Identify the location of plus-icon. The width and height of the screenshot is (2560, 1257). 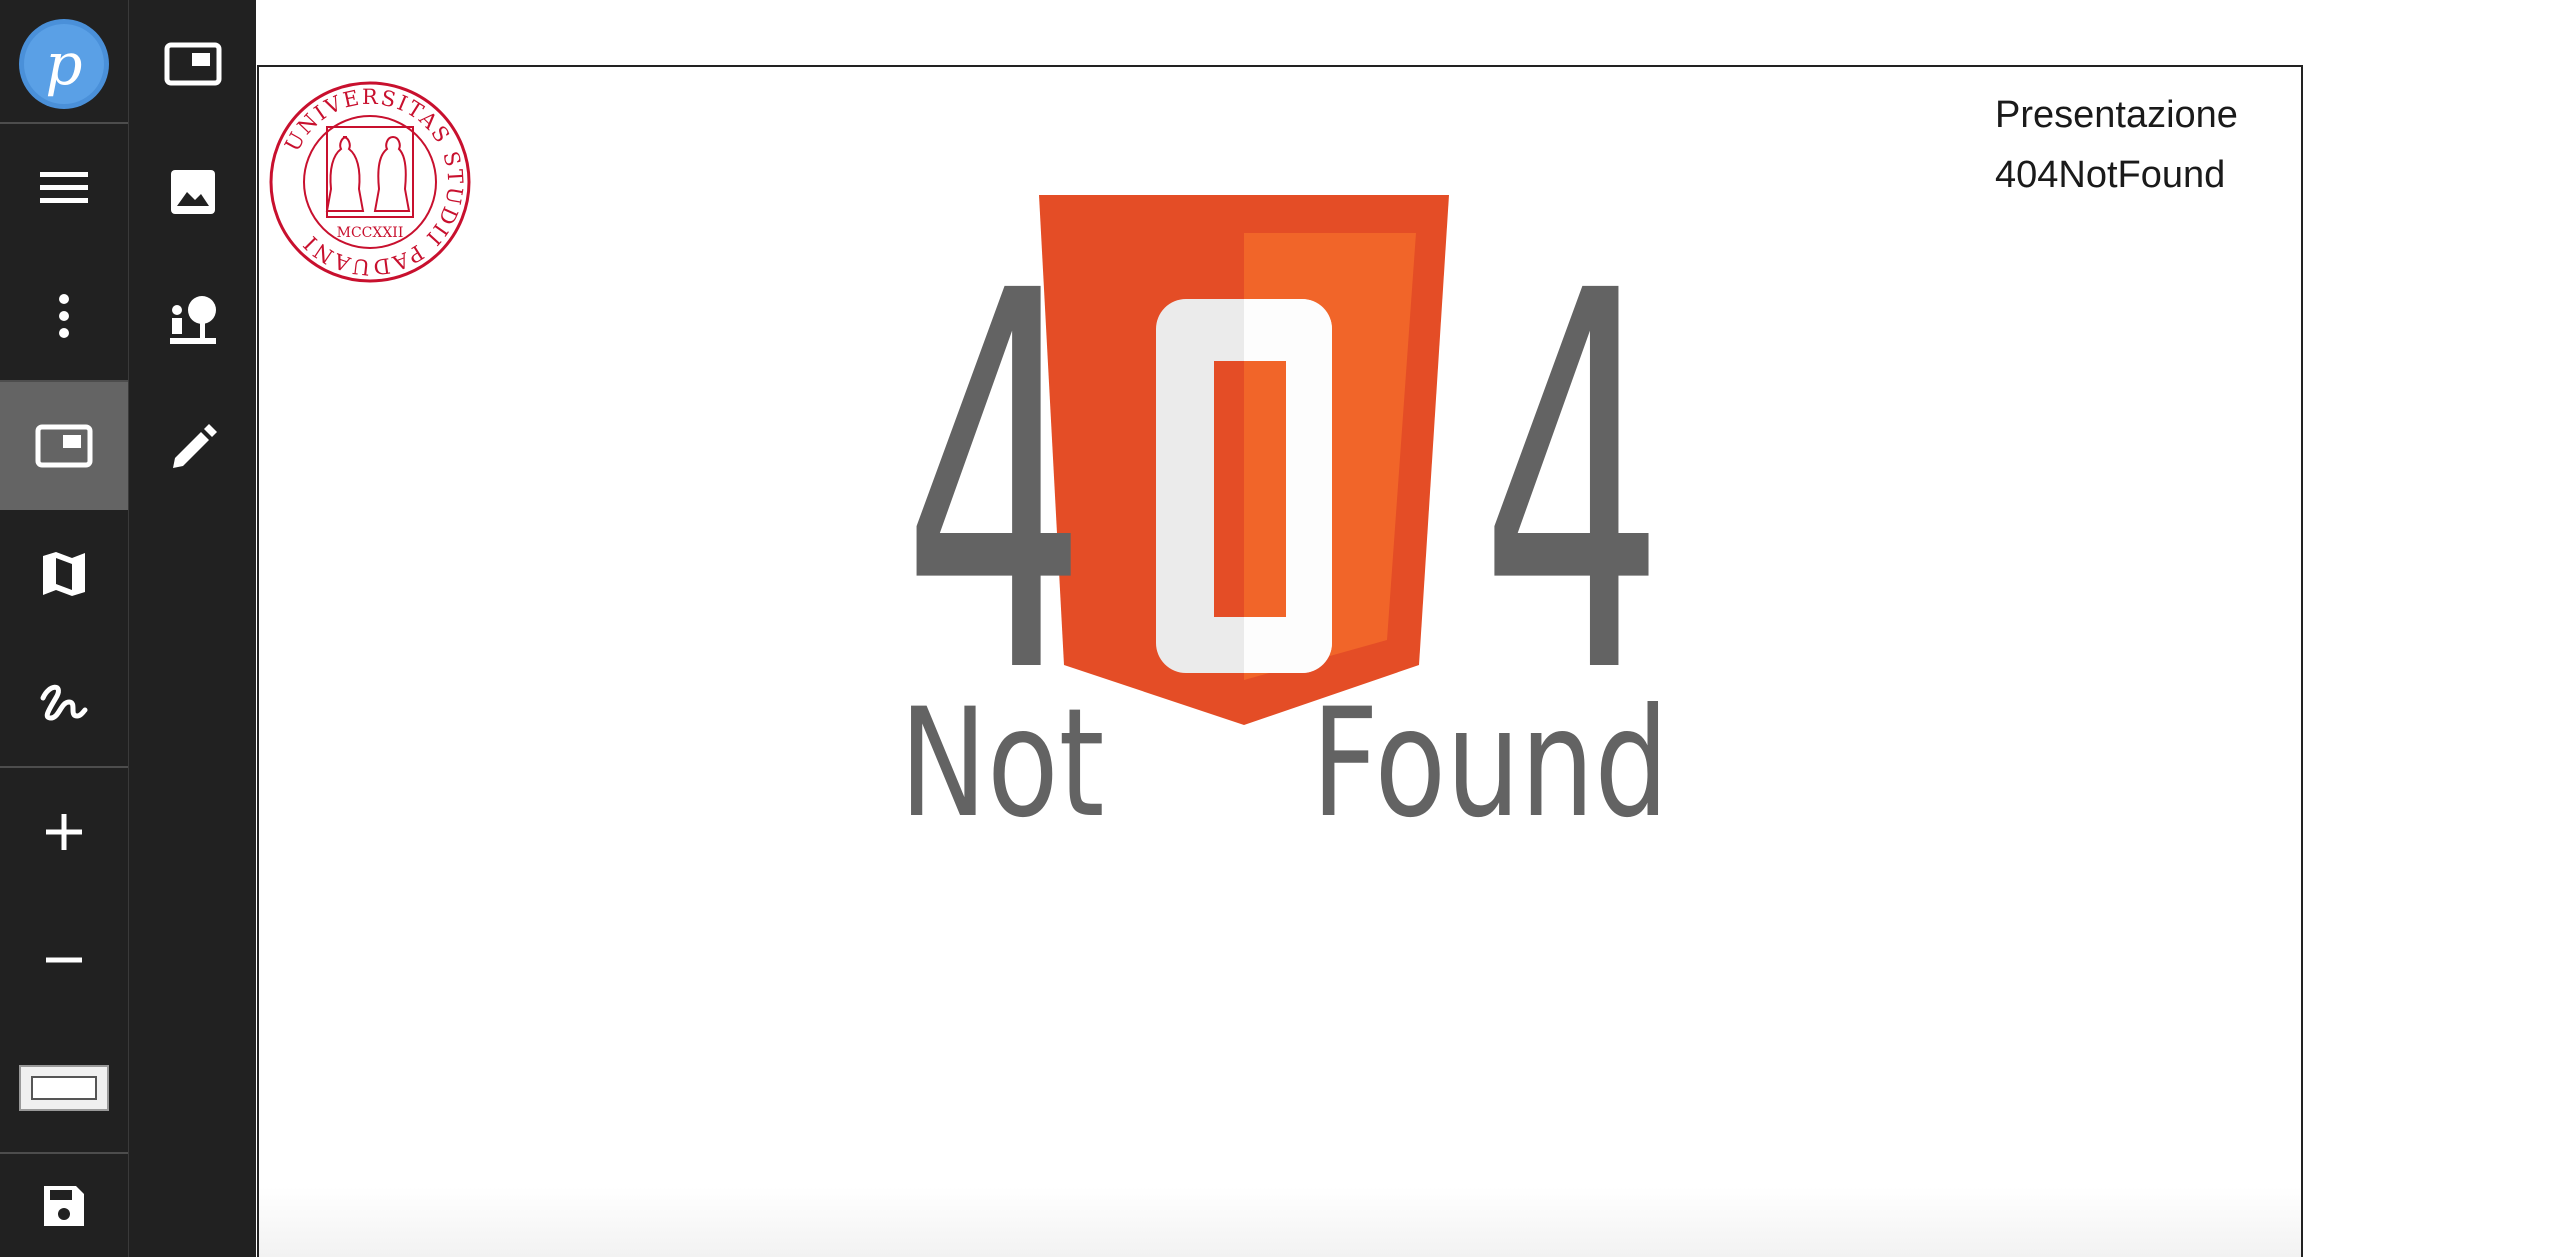
(64, 832).